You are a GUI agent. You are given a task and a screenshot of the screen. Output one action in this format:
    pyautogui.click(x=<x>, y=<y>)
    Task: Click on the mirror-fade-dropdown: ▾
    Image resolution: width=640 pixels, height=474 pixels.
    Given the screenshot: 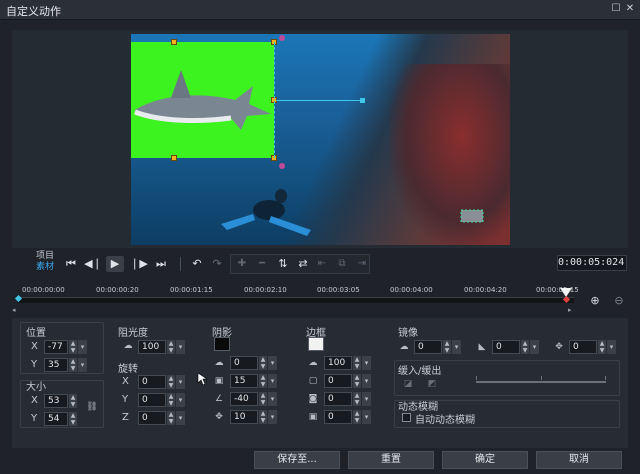 What is the action you would take?
    pyautogui.click(x=534, y=347)
    